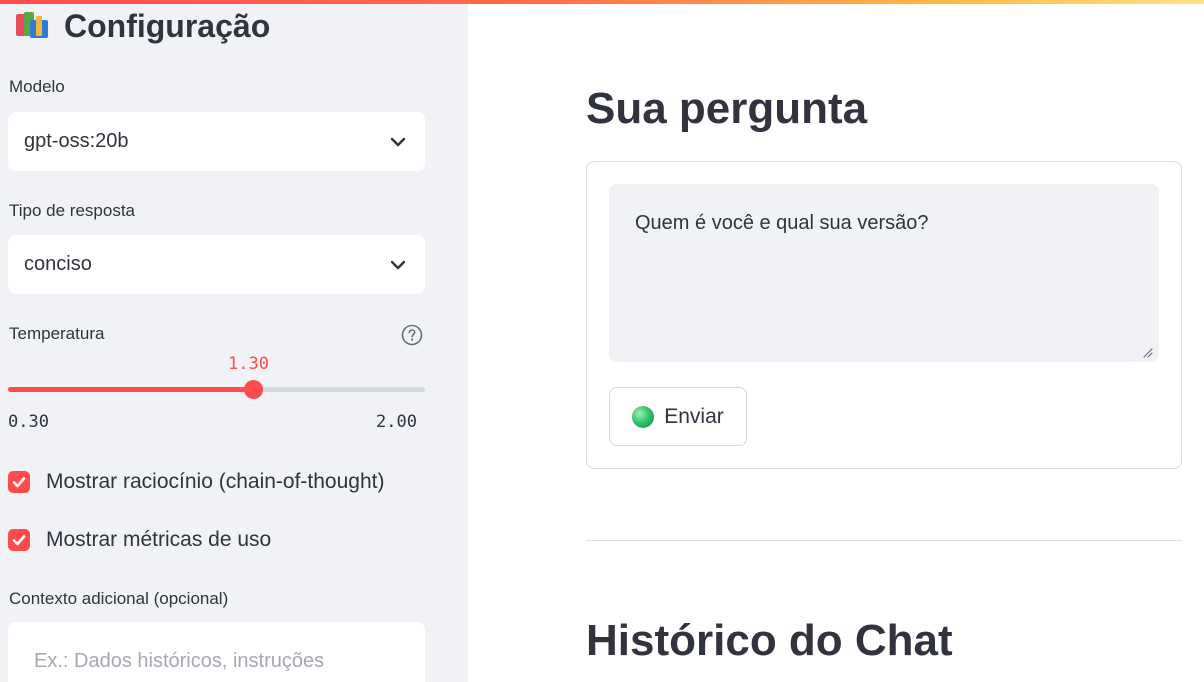 This screenshot has width=1204, height=682. What do you see at coordinates (33, 26) in the screenshot?
I see `books-icon` at bounding box center [33, 26].